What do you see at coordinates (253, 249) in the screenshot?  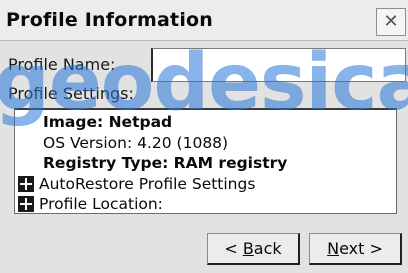 I see `back-button: < Back` at bounding box center [253, 249].